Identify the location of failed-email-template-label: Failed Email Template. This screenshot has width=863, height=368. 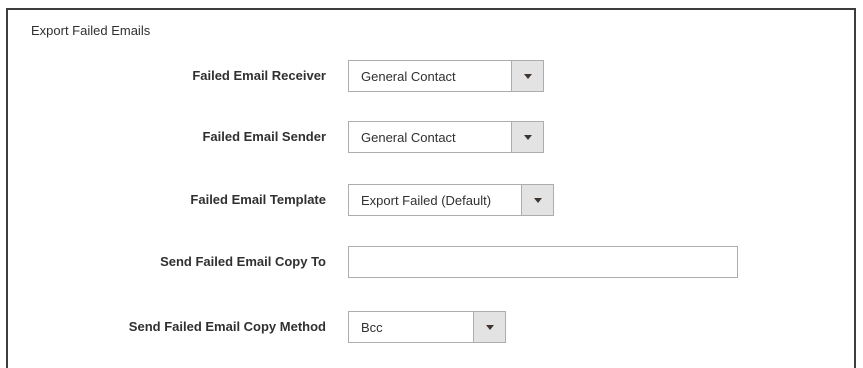
(258, 199).